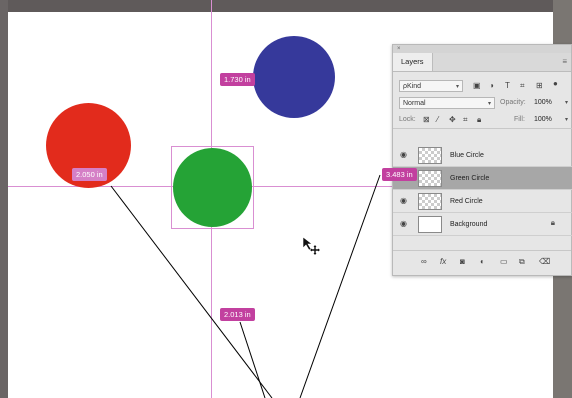  I want to click on filter-kind-value: Kind, so click(413, 86).